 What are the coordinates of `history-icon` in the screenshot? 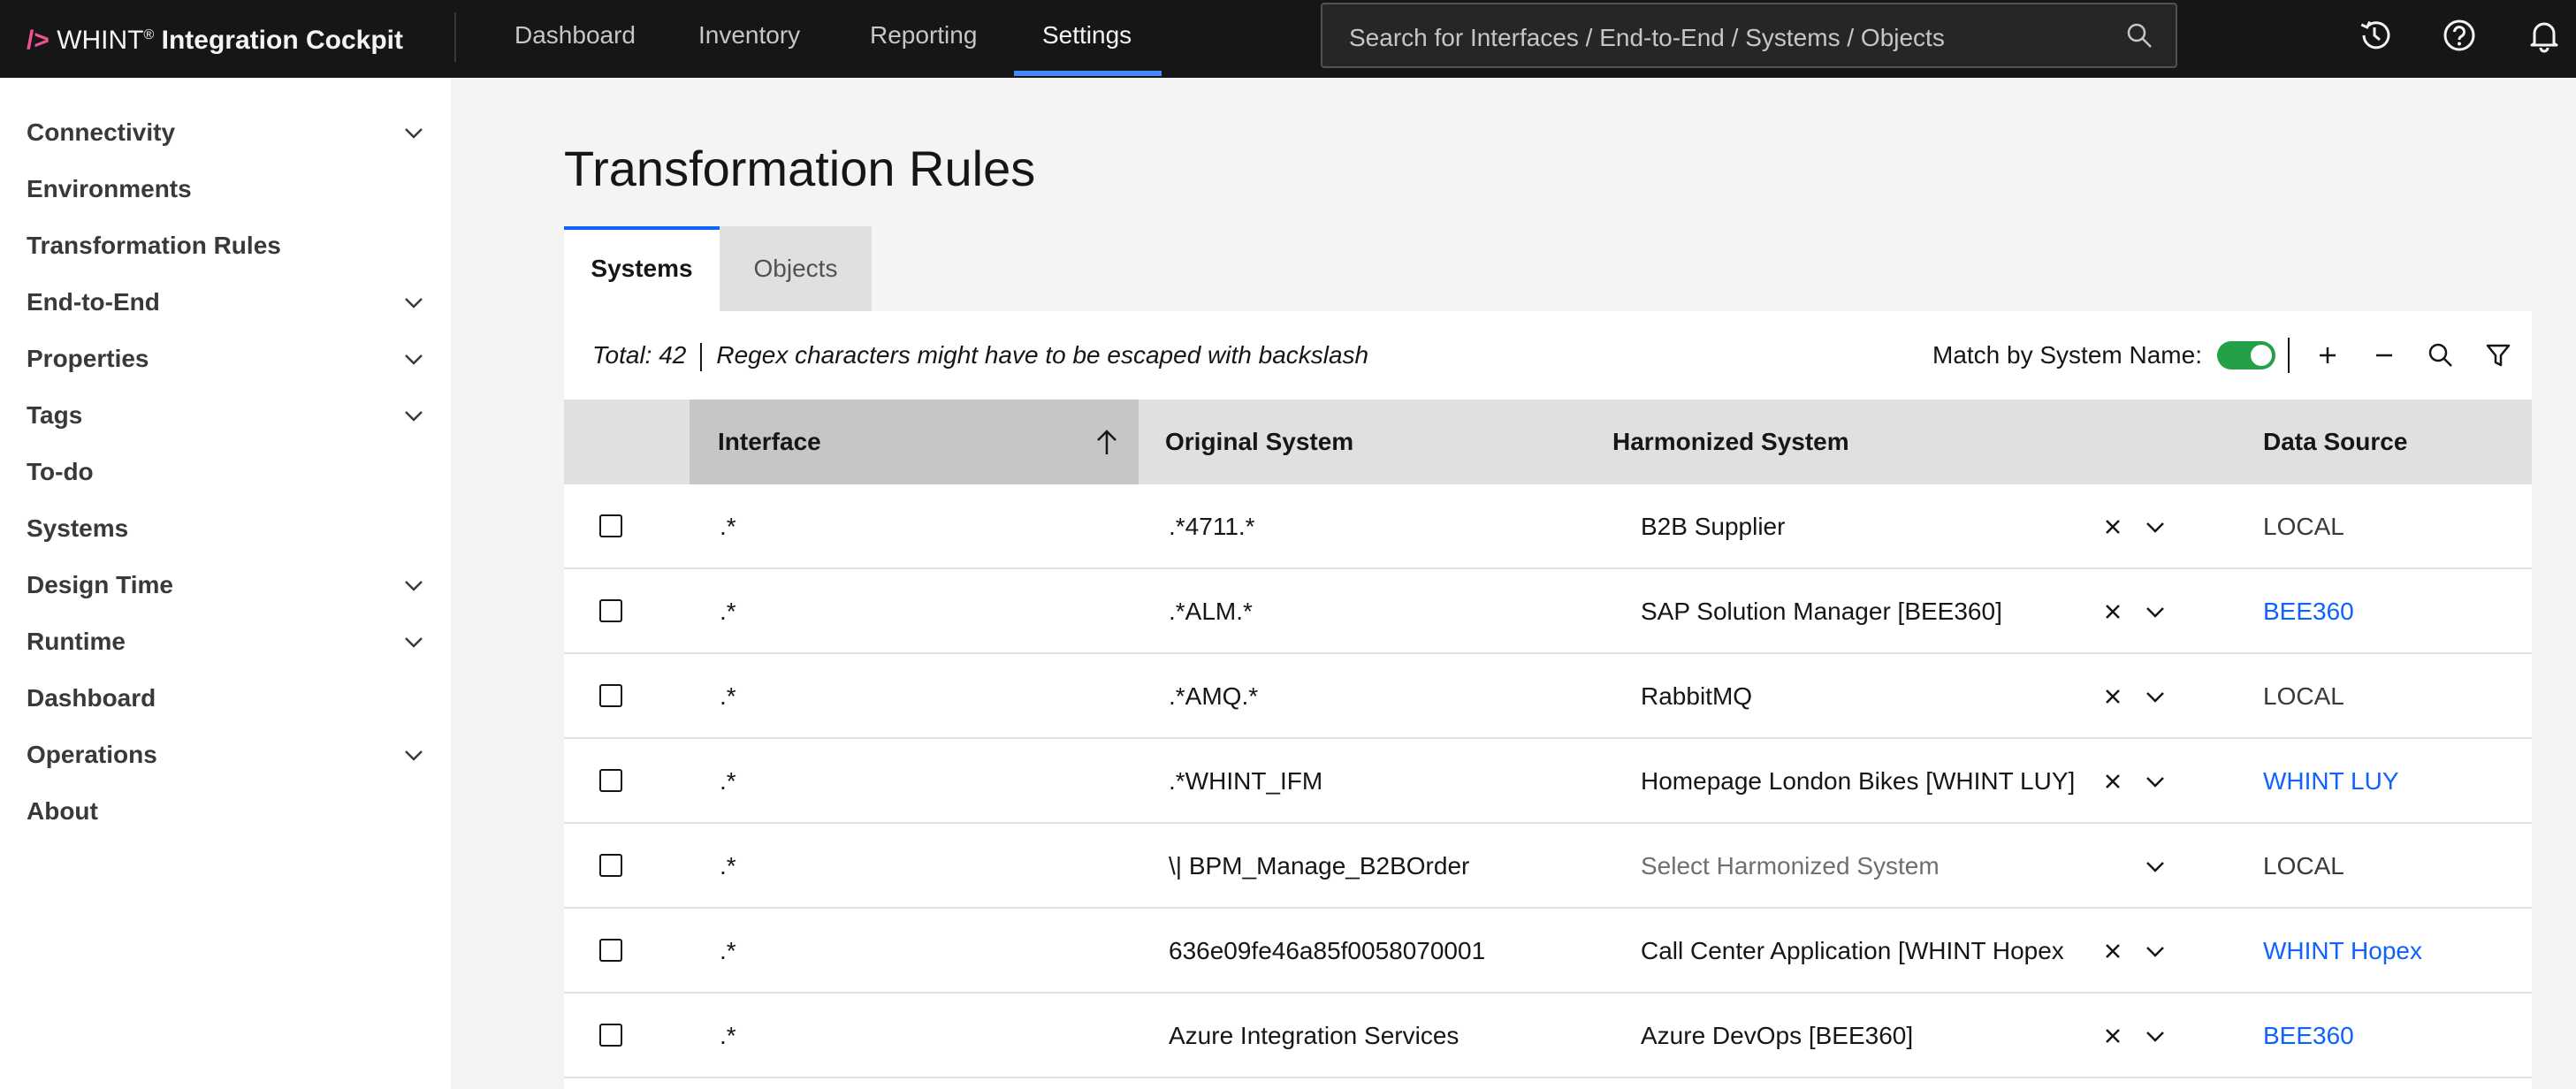 It's located at (2374, 35).